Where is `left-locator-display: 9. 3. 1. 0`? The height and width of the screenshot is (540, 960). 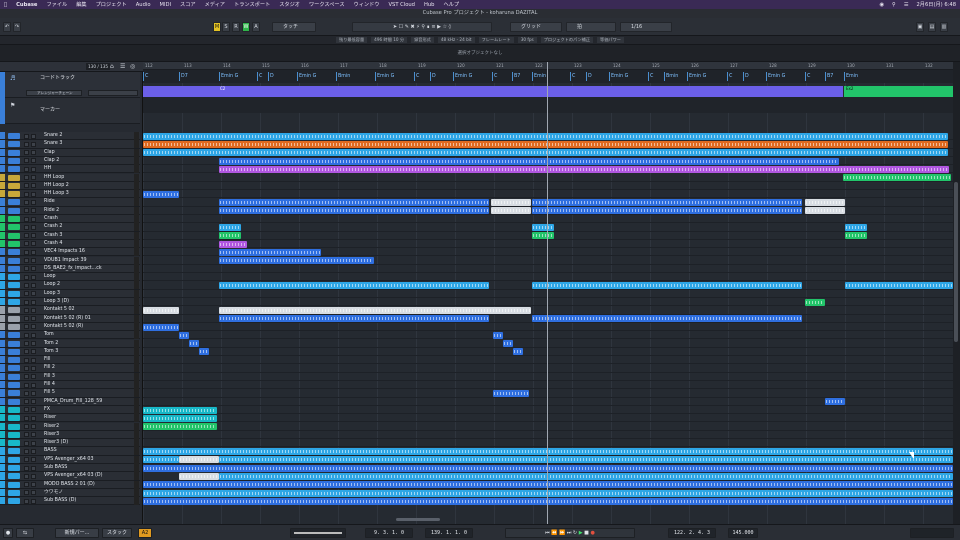 left-locator-display: 9. 3. 1. 0 is located at coordinates (389, 533).